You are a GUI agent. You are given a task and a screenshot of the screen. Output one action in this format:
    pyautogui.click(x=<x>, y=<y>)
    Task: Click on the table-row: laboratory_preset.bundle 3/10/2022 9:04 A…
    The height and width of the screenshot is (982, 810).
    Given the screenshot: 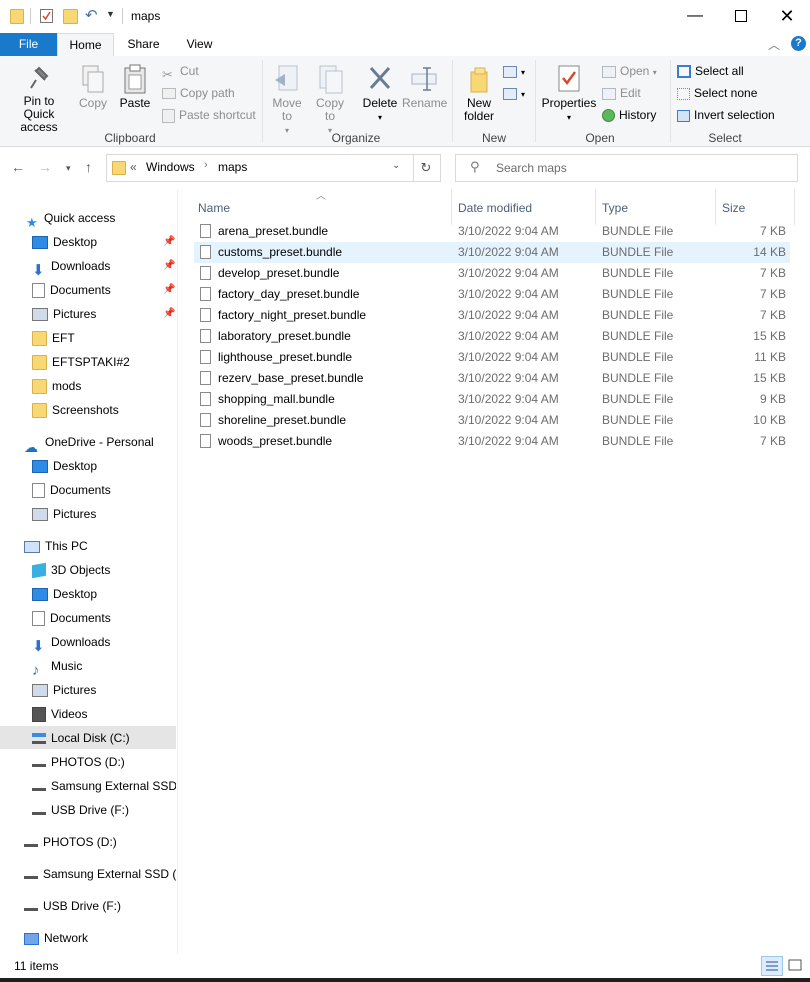 What is the action you would take?
    pyautogui.click(x=492, y=336)
    